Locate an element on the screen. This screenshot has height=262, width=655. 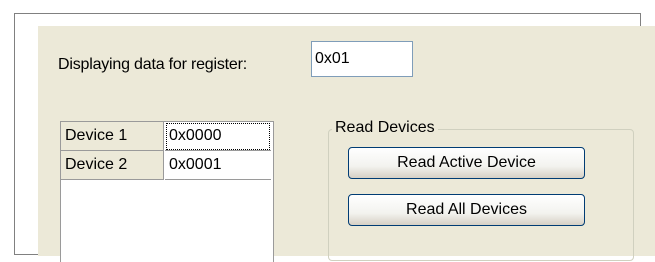
register-input: 0x01 is located at coordinates (362, 59).